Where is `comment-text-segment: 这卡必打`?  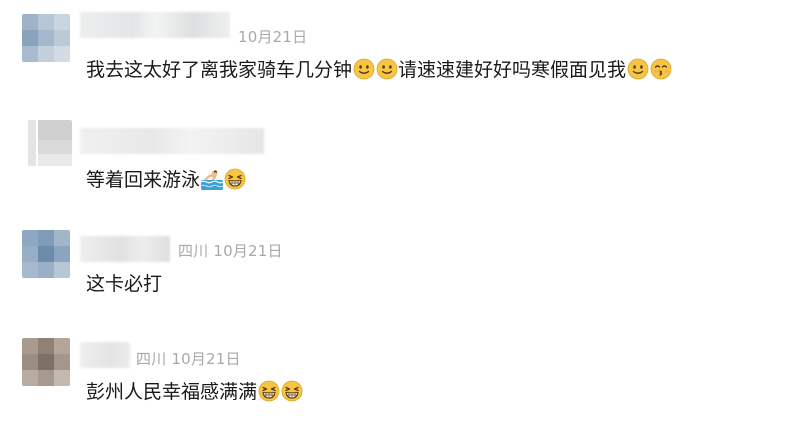
comment-text-segment: 这卡必打 is located at coordinates (124, 284).